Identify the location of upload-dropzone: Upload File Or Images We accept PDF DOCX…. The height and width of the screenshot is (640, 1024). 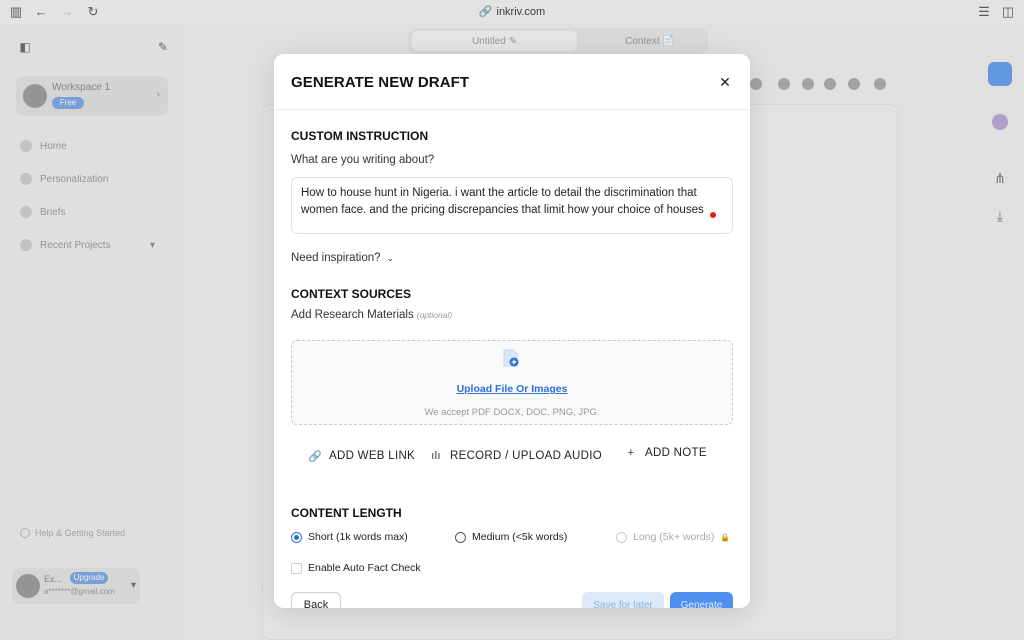
(512, 382).